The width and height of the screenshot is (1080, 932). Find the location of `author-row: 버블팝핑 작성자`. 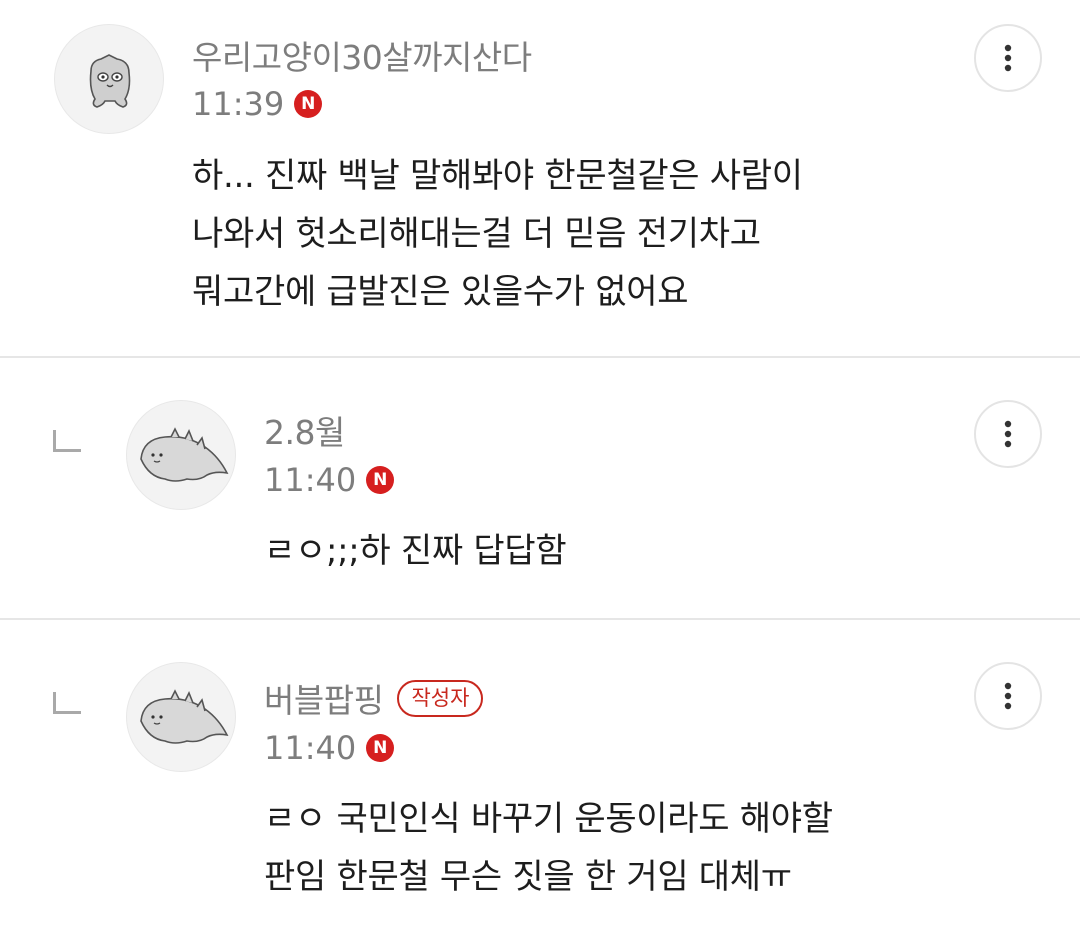

author-row: 버블팝핑 작성자 is located at coordinates (374, 698).